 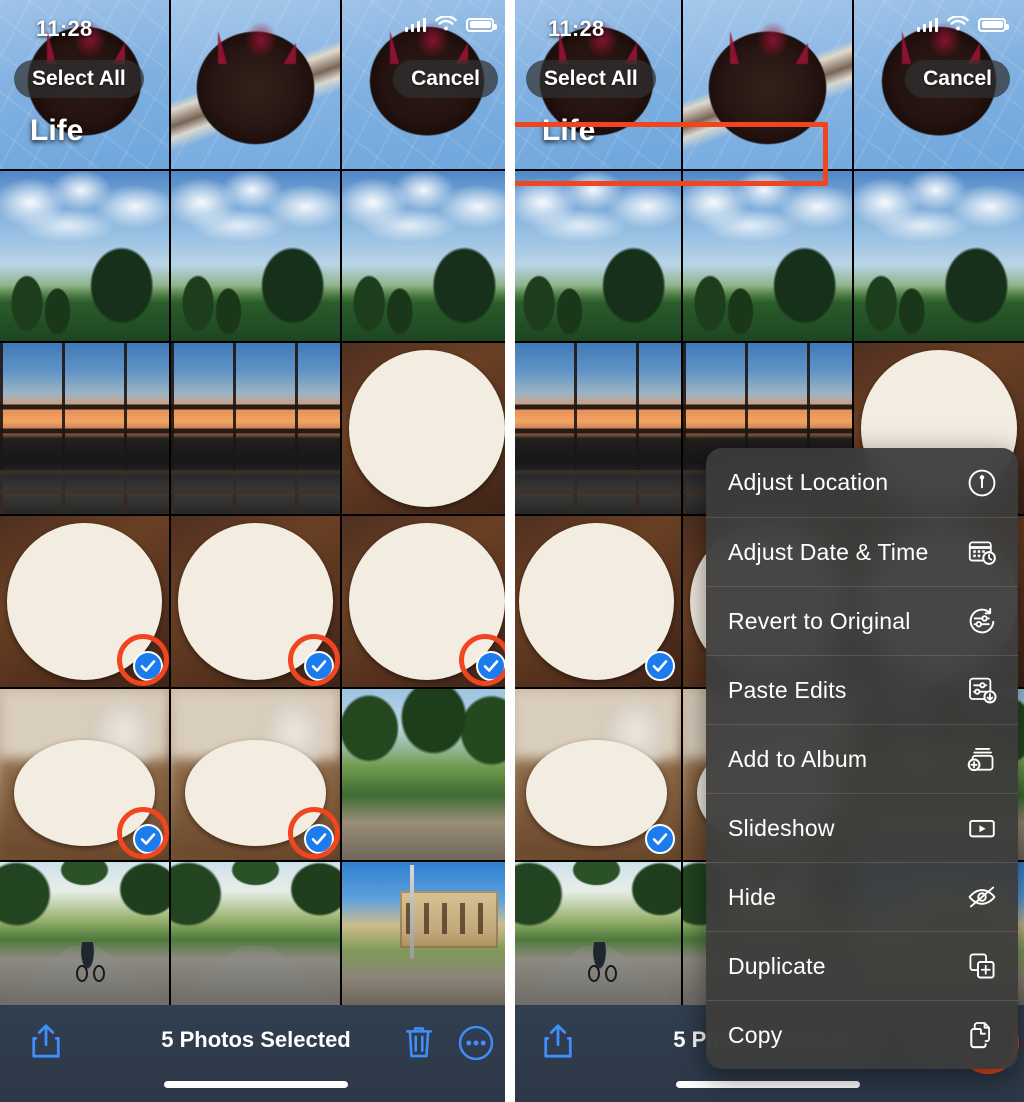 I want to click on menu-item-label: Copy, so click(x=755, y=1034).